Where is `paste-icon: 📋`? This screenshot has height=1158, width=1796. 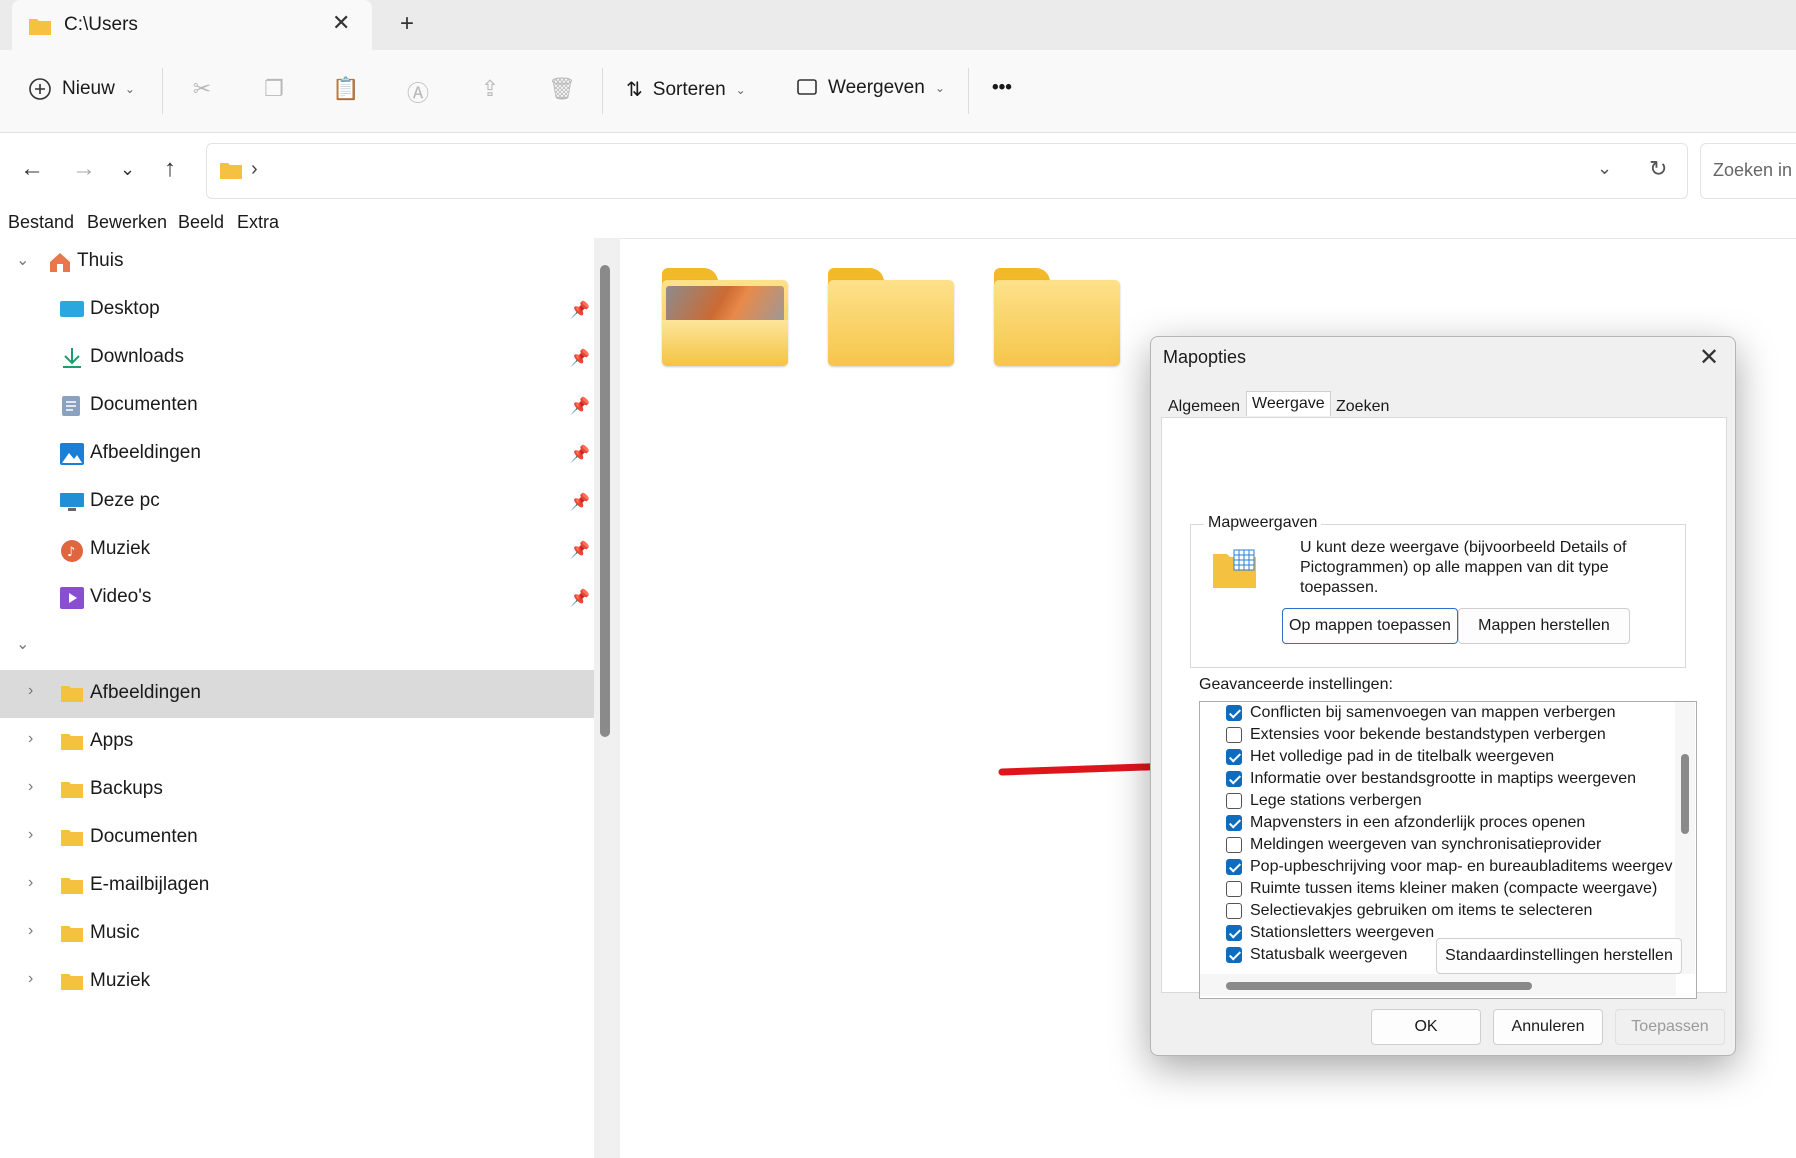 paste-icon: 📋 is located at coordinates (346, 90).